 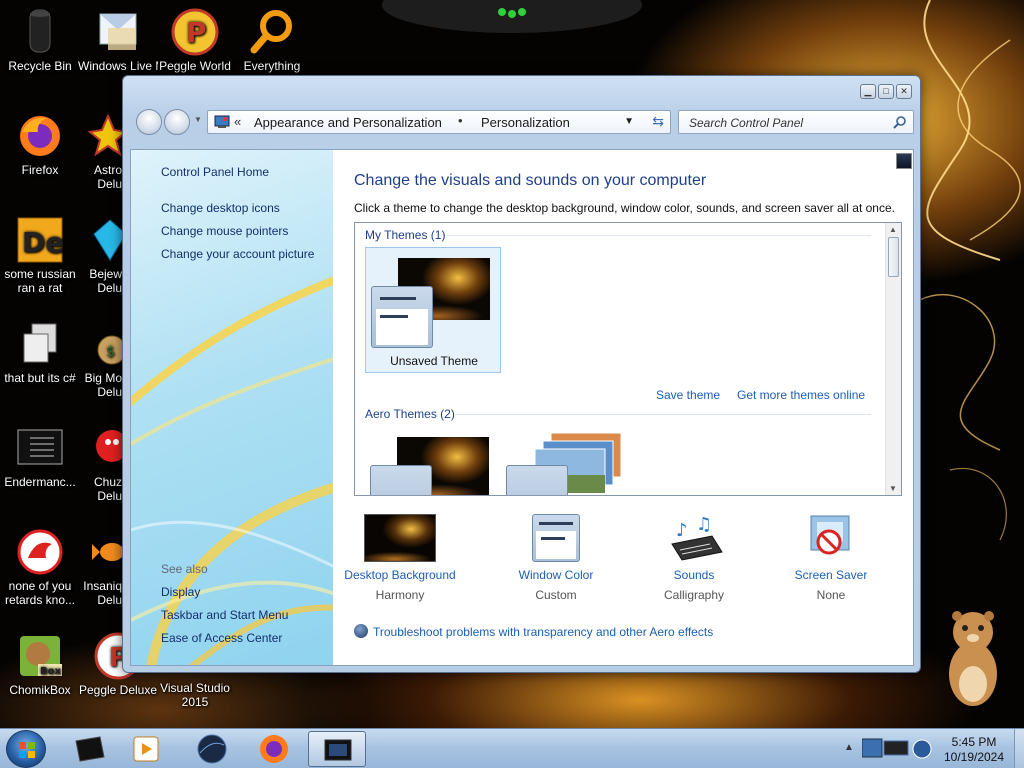 I want to click on sidebar-link-change-mouse-pointers: Change mouse pointers, so click(x=224, y=231).